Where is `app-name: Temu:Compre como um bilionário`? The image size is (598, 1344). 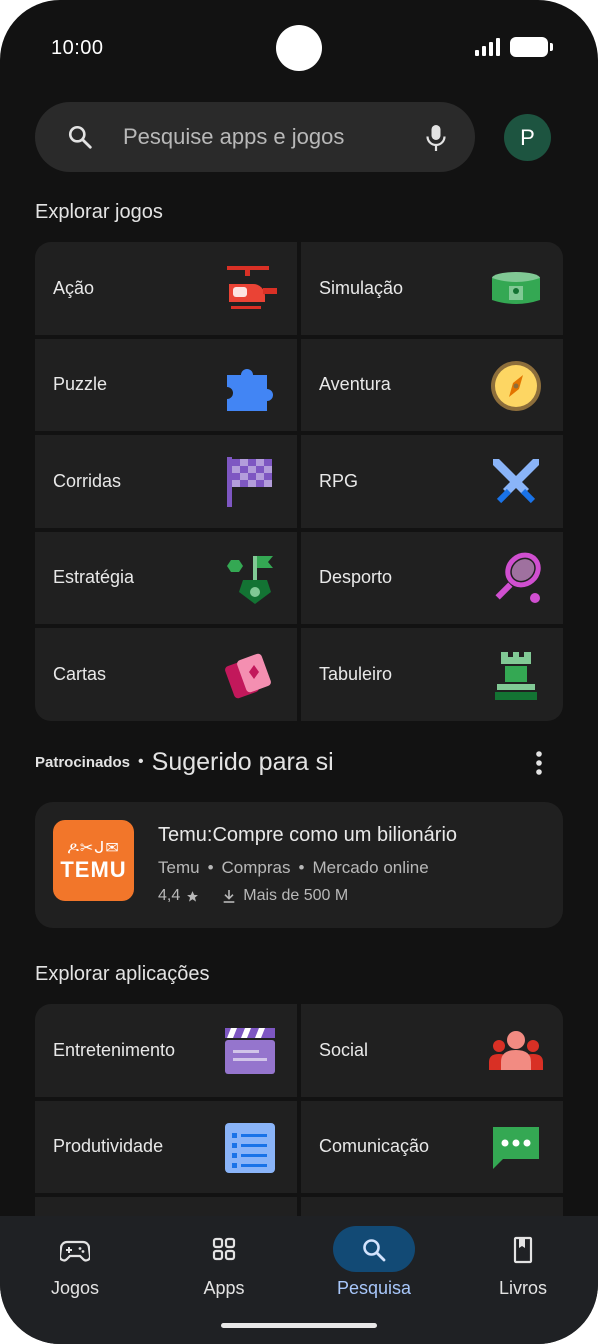 app-name: Temu:Compre como um bilionário is located at coordinates (308, 835).